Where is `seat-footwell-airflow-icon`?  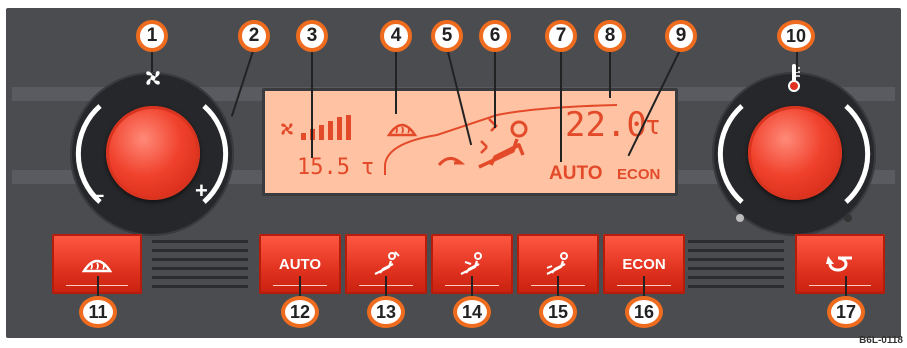
seat-footwell-airflow-icon is located at coordinates (557, 263).